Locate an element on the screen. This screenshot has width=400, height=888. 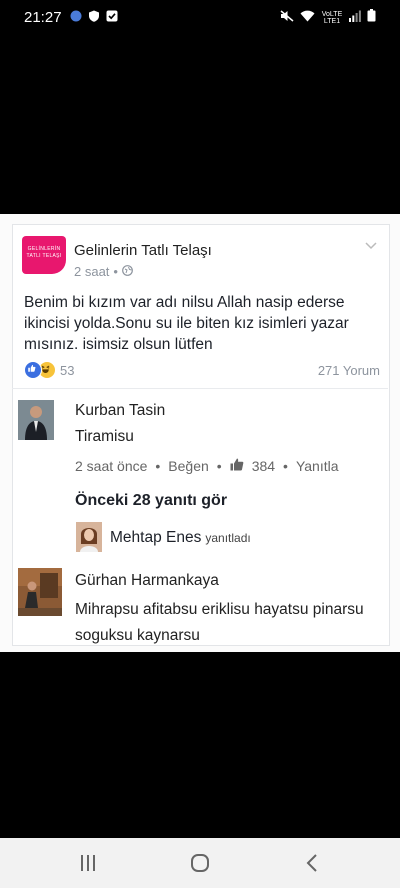
divider is located at coordinates (200, 388).